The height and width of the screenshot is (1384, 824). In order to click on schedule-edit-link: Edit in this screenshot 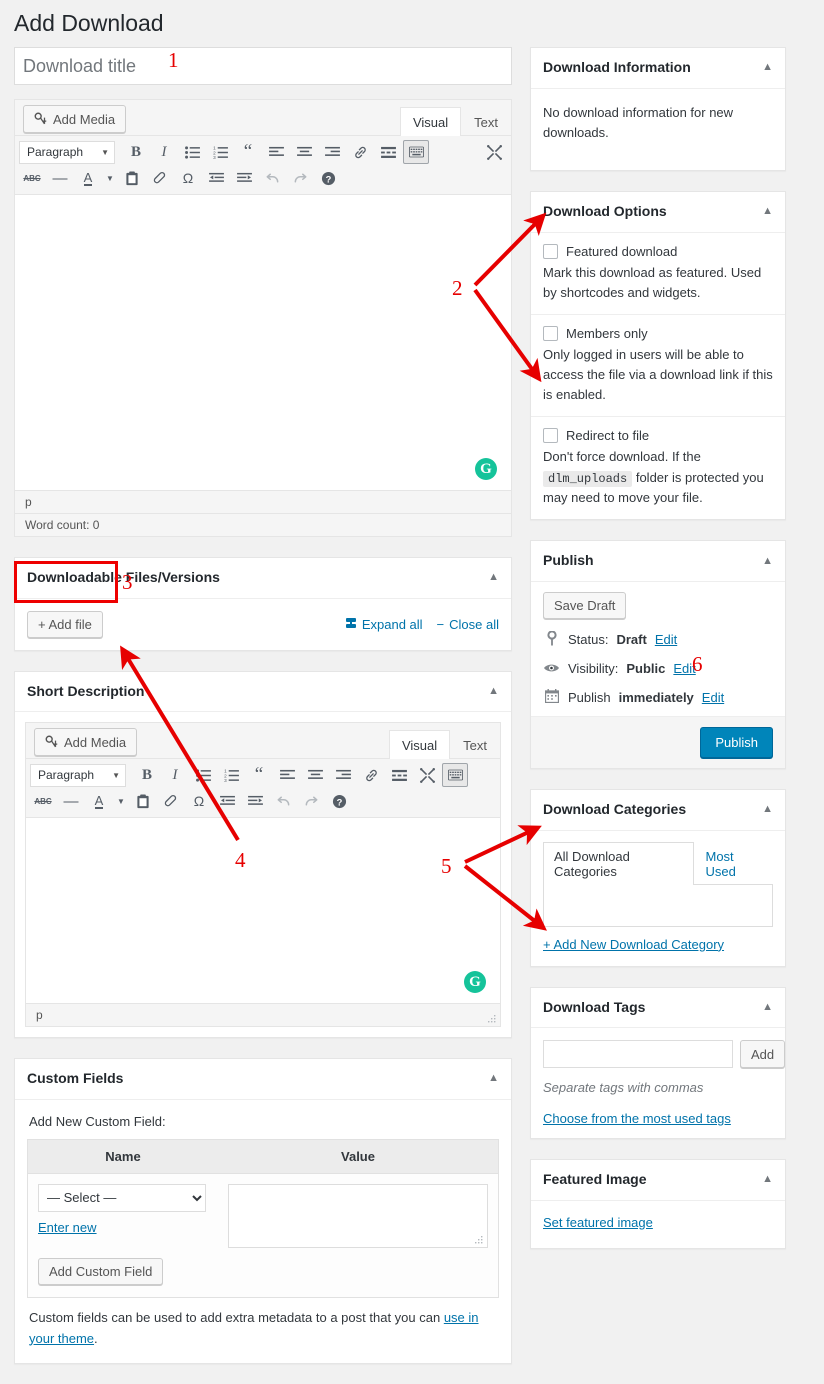, I will do `click(713, 697)`.